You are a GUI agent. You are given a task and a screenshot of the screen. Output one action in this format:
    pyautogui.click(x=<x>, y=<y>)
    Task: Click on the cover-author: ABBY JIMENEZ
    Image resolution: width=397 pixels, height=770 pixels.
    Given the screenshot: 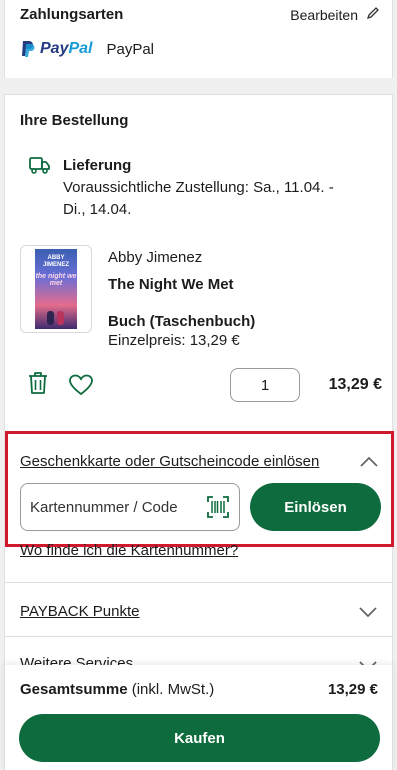 What is the action you would take?
    pyautogui.click(x=55, y=261)
    